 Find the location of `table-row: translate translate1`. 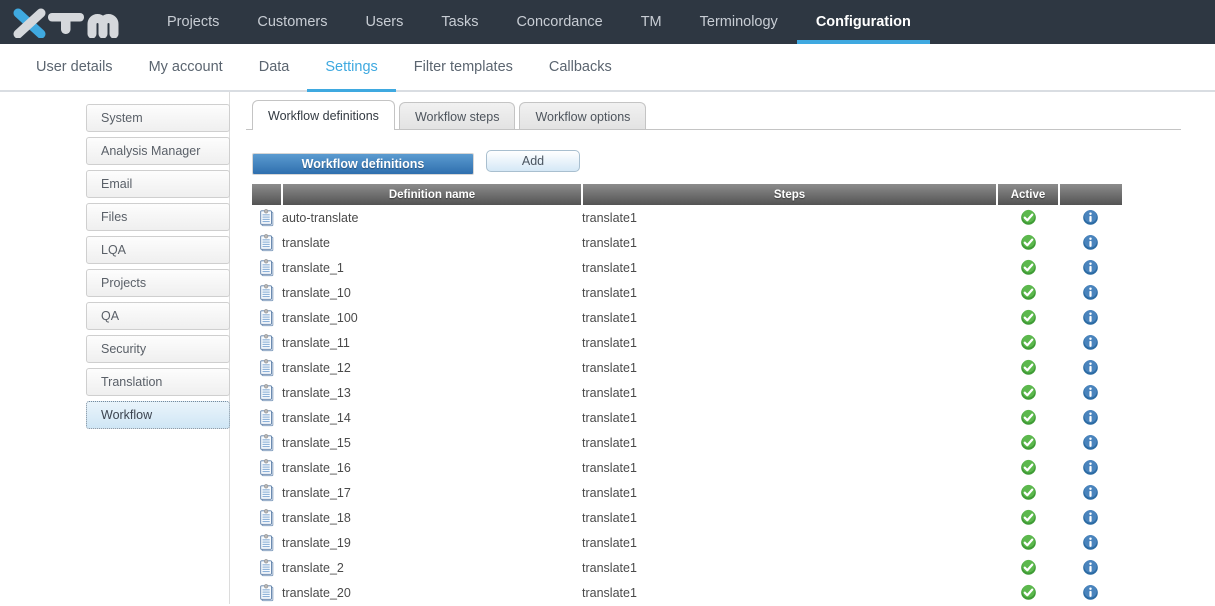

table-row: translate translate1 is located at coordinates (687, 242).